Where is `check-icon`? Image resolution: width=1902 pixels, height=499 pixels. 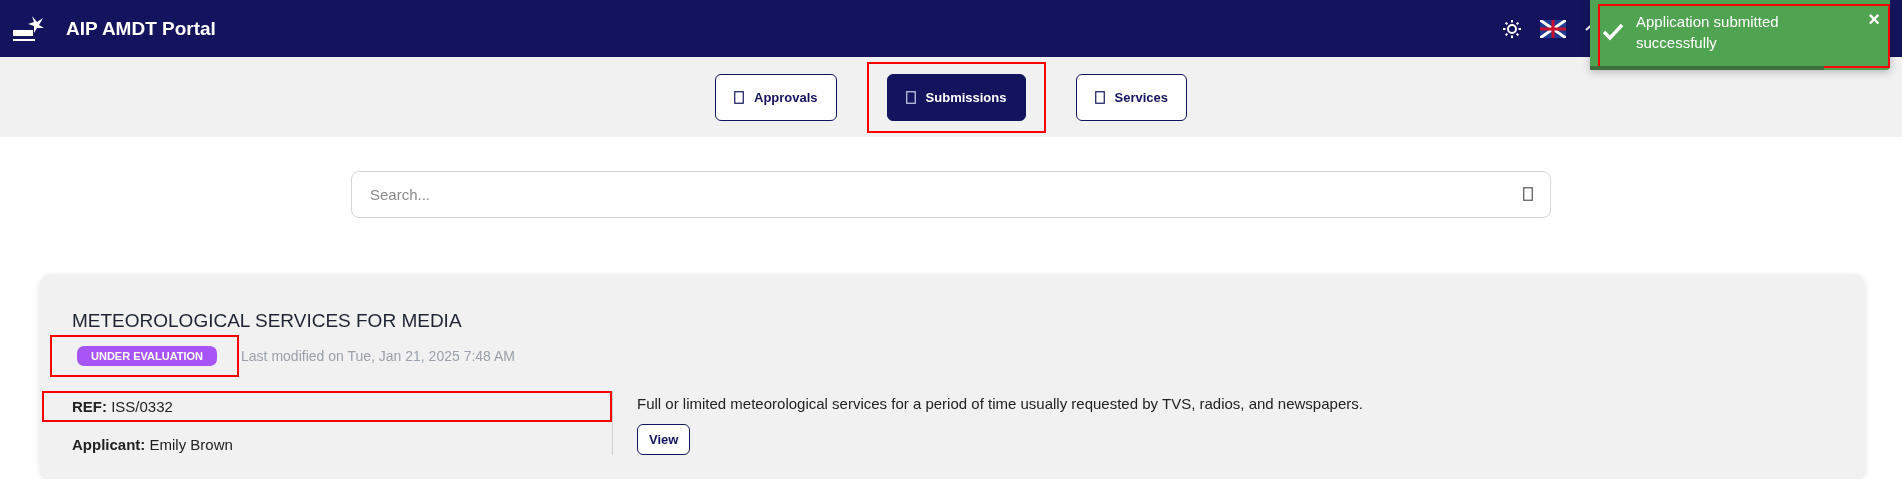
check-icon is located at coordinates (1613, 32).